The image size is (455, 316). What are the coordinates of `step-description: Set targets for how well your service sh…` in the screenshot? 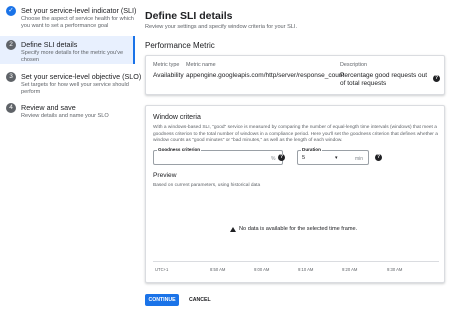 It's located at (75, 89).